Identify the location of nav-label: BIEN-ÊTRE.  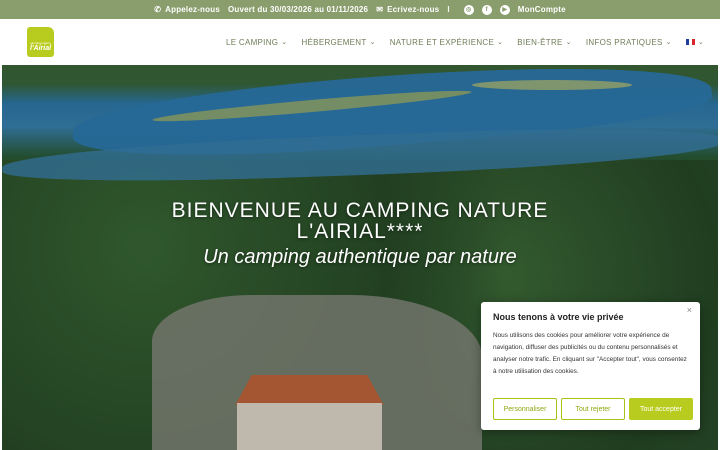
(540, 42).